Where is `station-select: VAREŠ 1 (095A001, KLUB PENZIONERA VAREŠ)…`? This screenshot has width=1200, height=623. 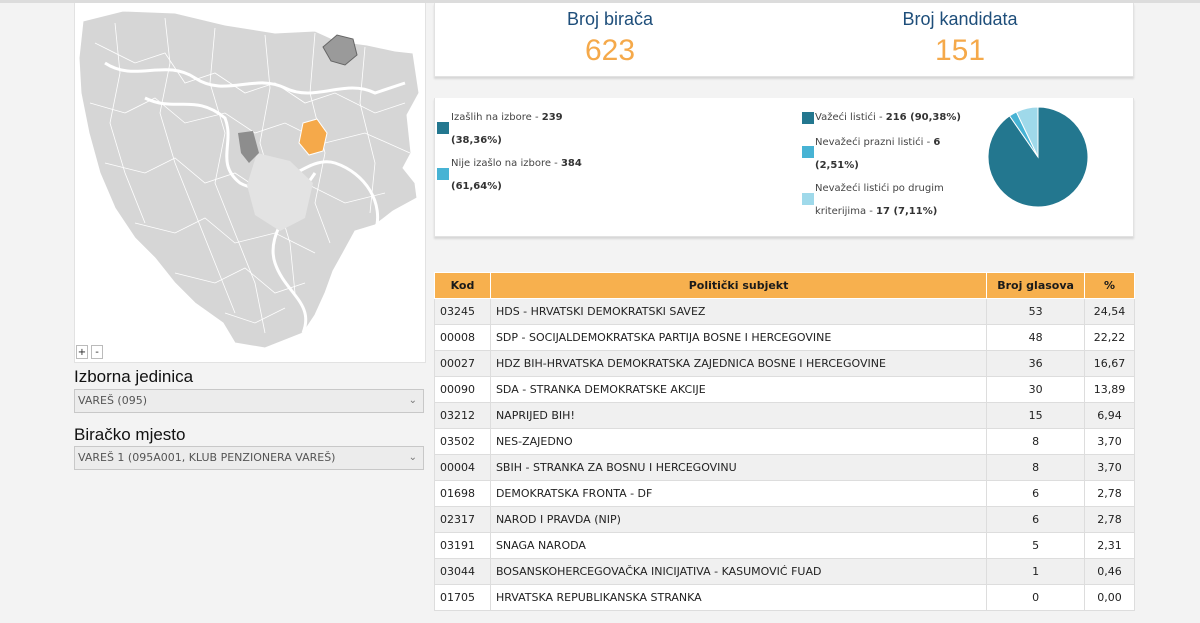
station-select: VAREŠ 1 (095A001, KLUB PENZIONERA VAREŠ)… is located at coordinates (249, 458).